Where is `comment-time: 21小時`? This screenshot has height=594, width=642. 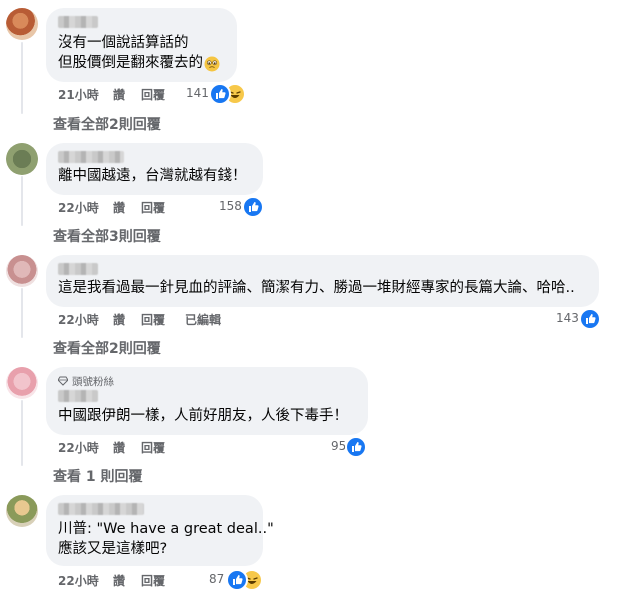
comment-time: 21小時 is located at coordinates (78, 94).